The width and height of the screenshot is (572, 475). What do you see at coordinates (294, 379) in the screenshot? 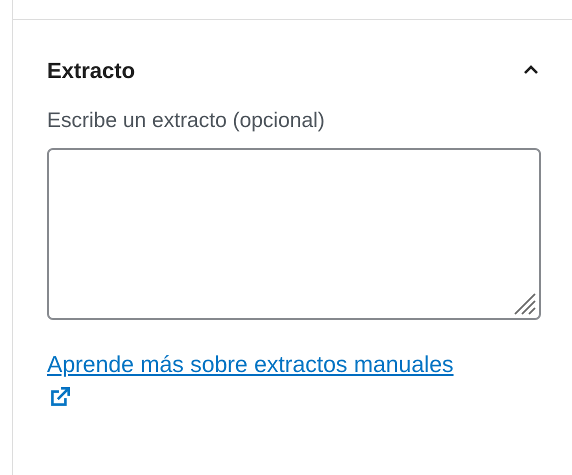
I see `learn-more-link: Aprende más sobre extractos manuales` at bounding box center [294, 379].